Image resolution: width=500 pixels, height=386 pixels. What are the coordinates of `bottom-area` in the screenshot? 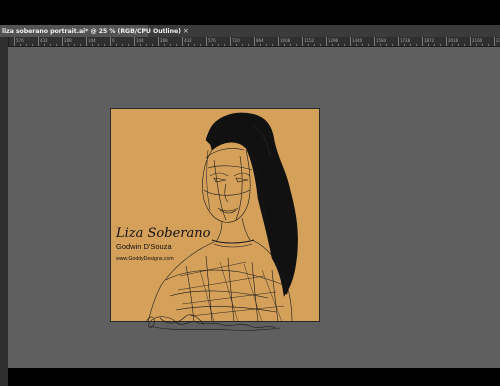 It's located at (254, 377).